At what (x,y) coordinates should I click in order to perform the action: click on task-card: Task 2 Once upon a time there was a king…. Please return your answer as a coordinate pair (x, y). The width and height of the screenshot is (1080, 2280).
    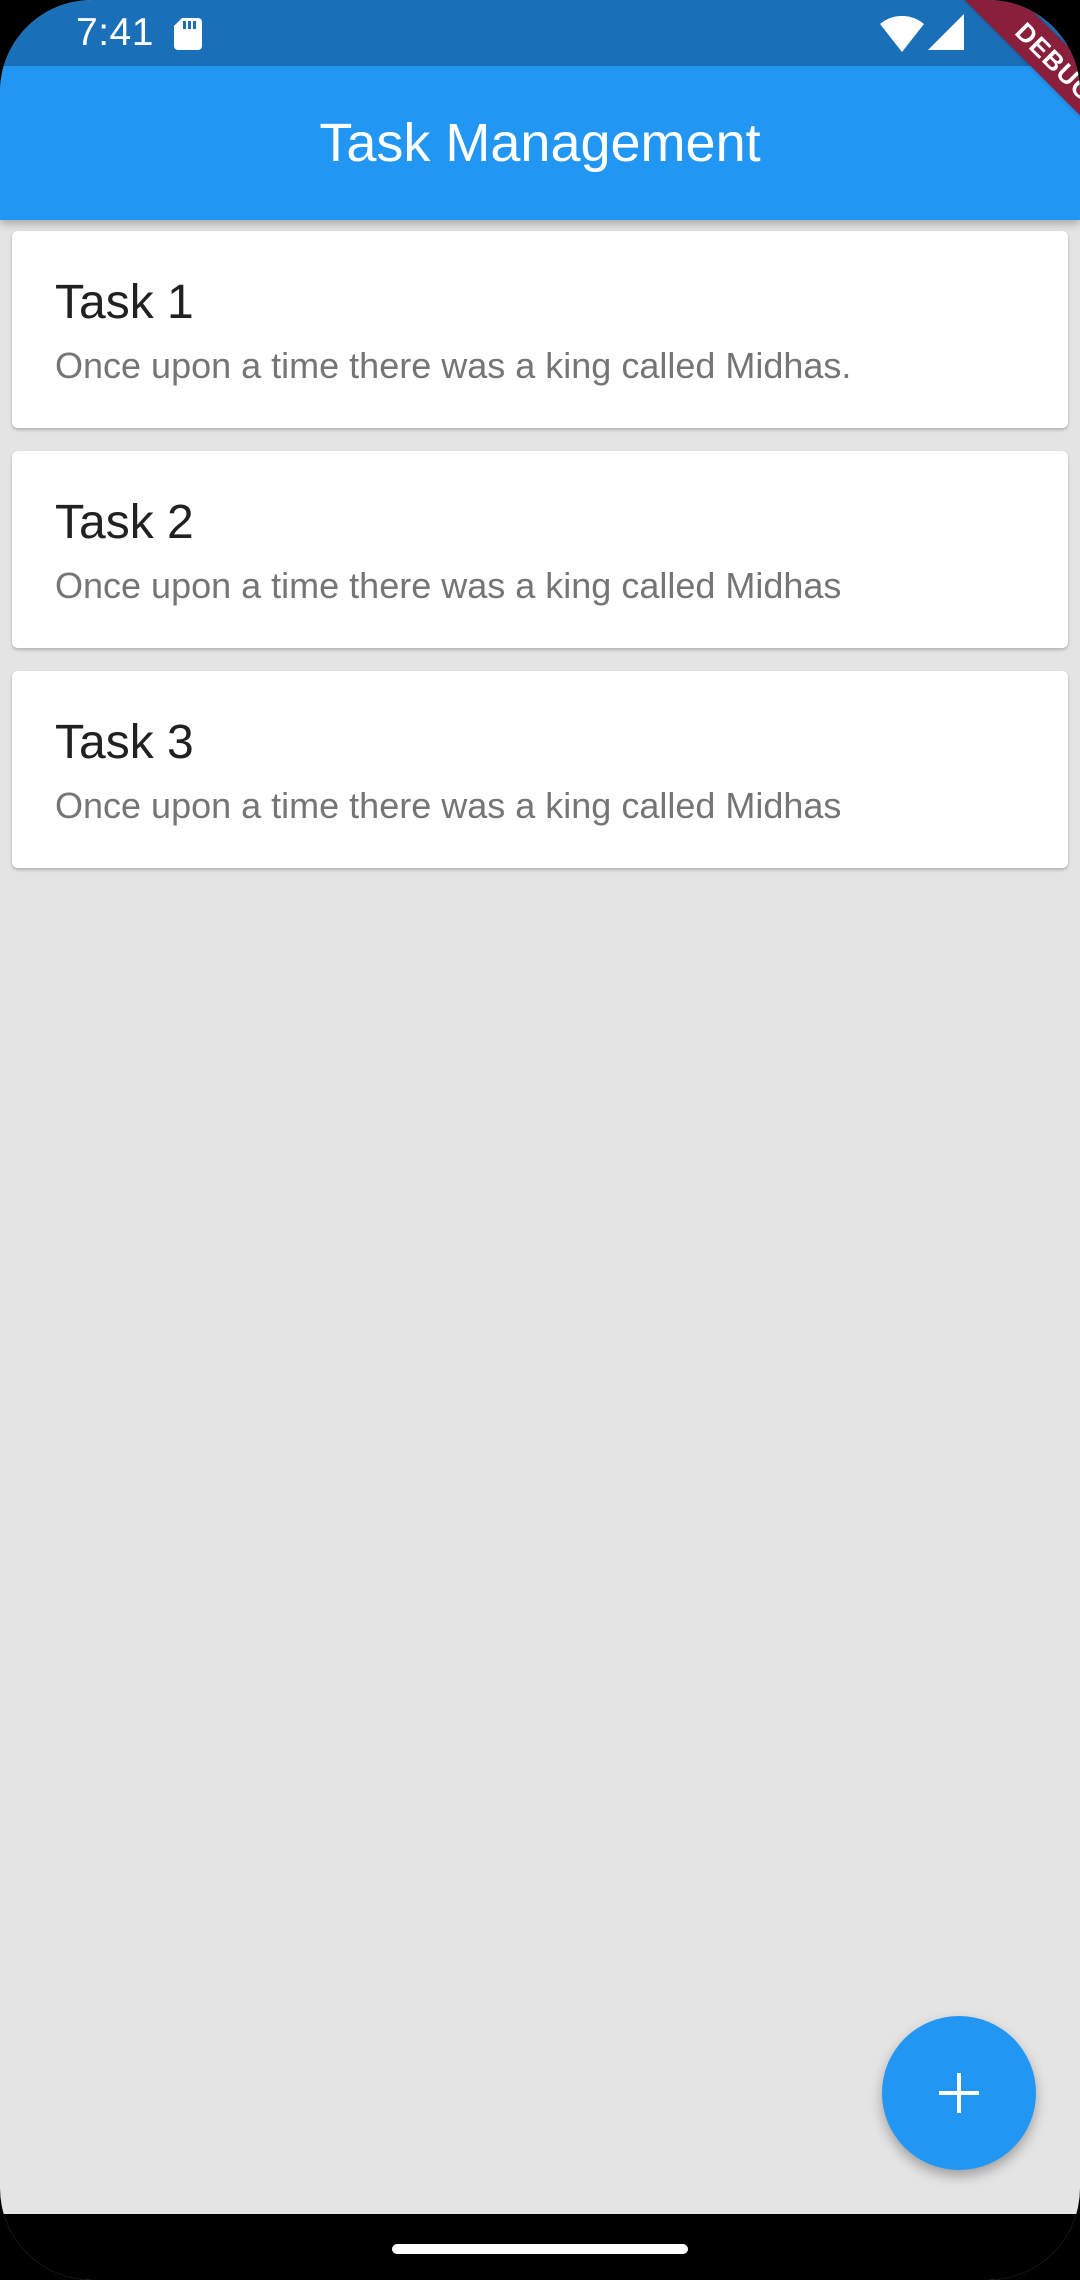
    Looking at the image, I should click on (540, 549).